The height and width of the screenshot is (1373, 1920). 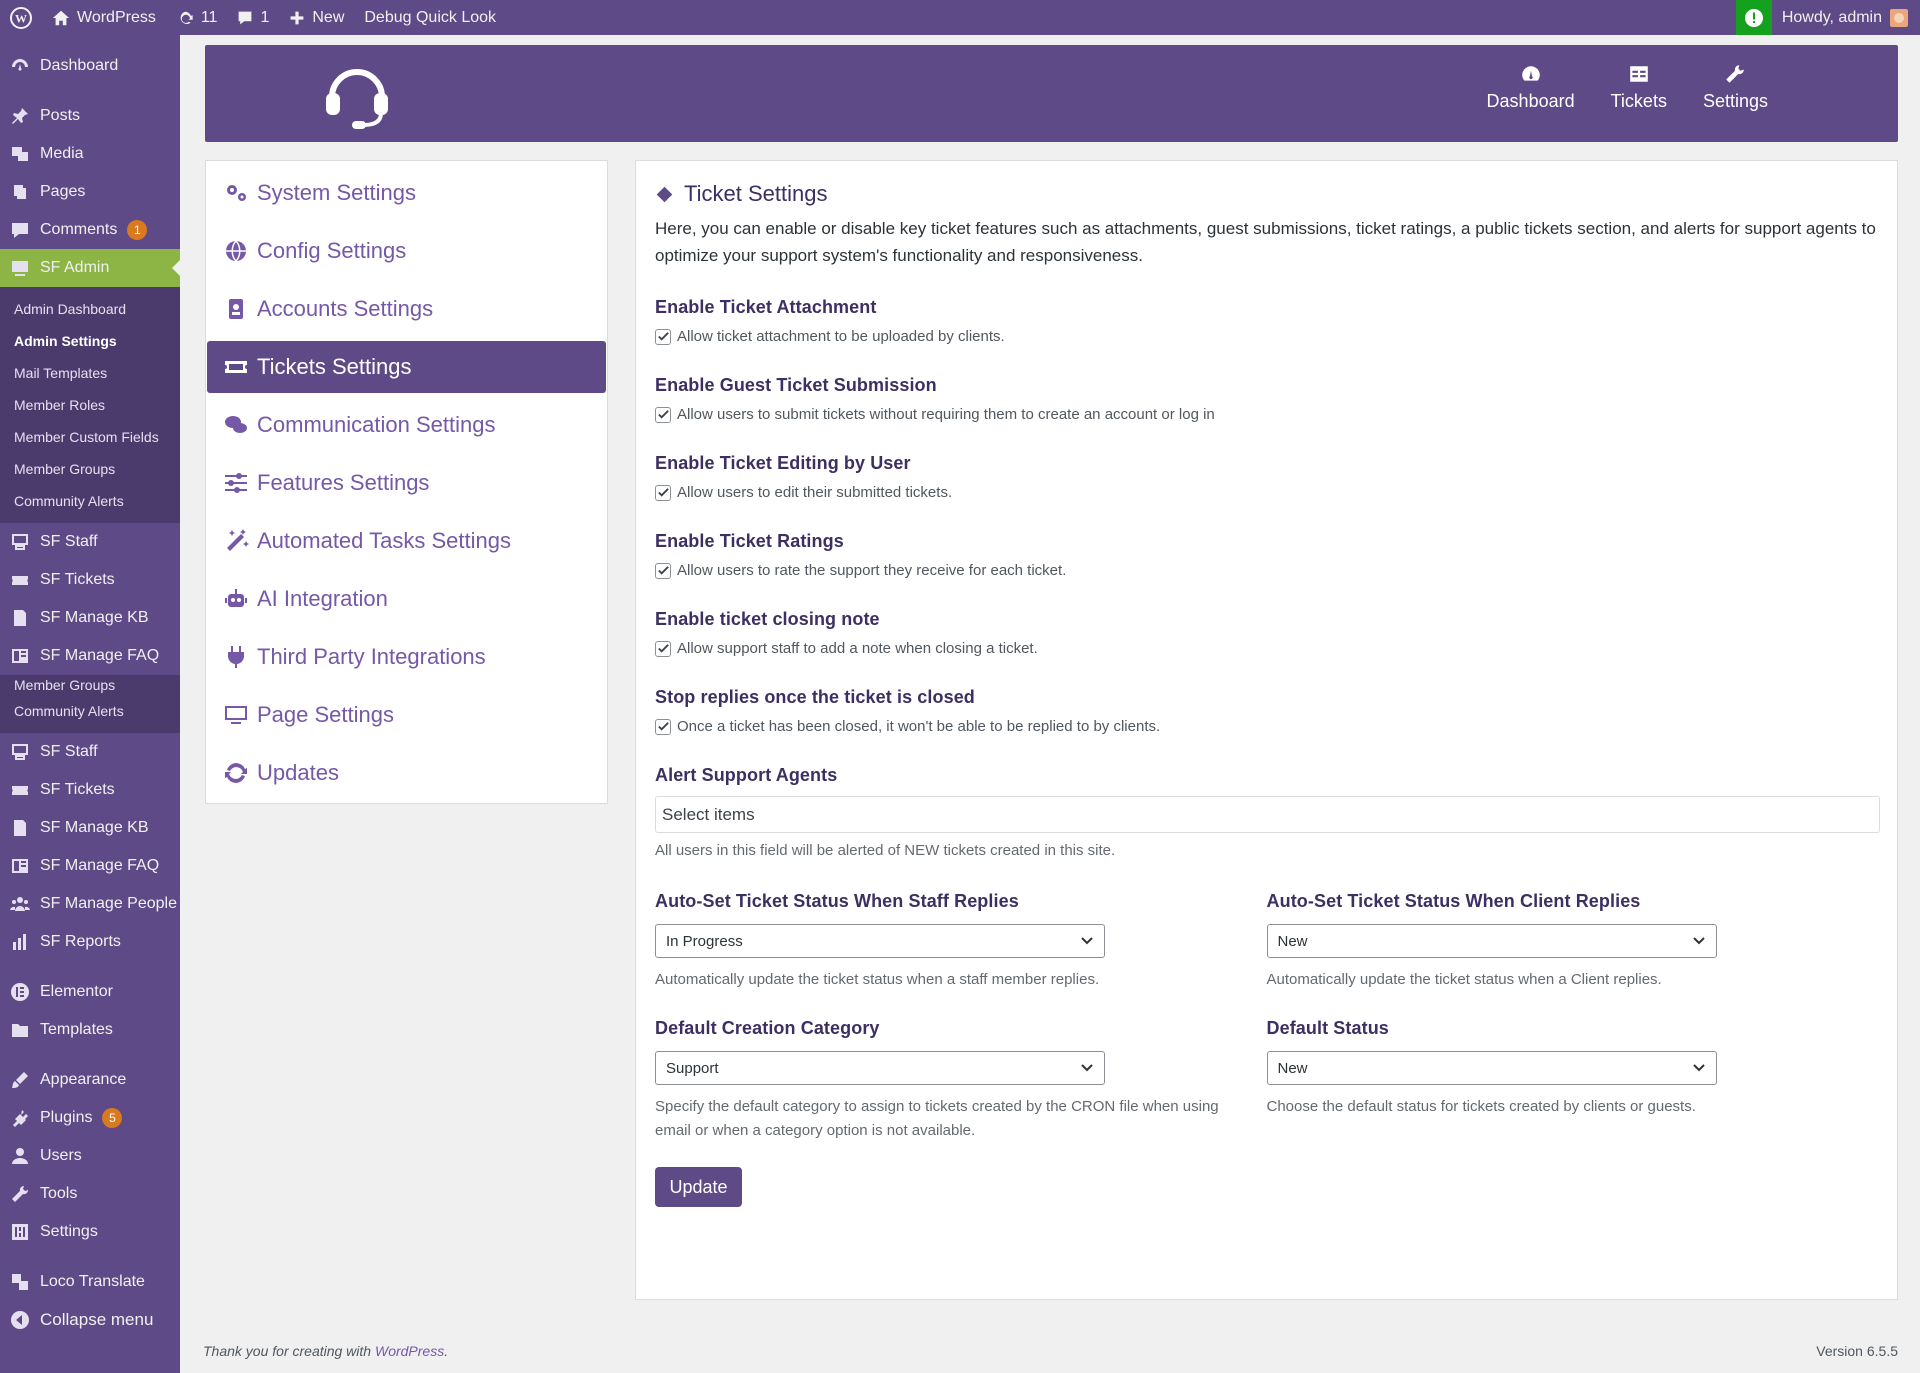 I want to click on tickets-icon, so click(x=20, y=790).